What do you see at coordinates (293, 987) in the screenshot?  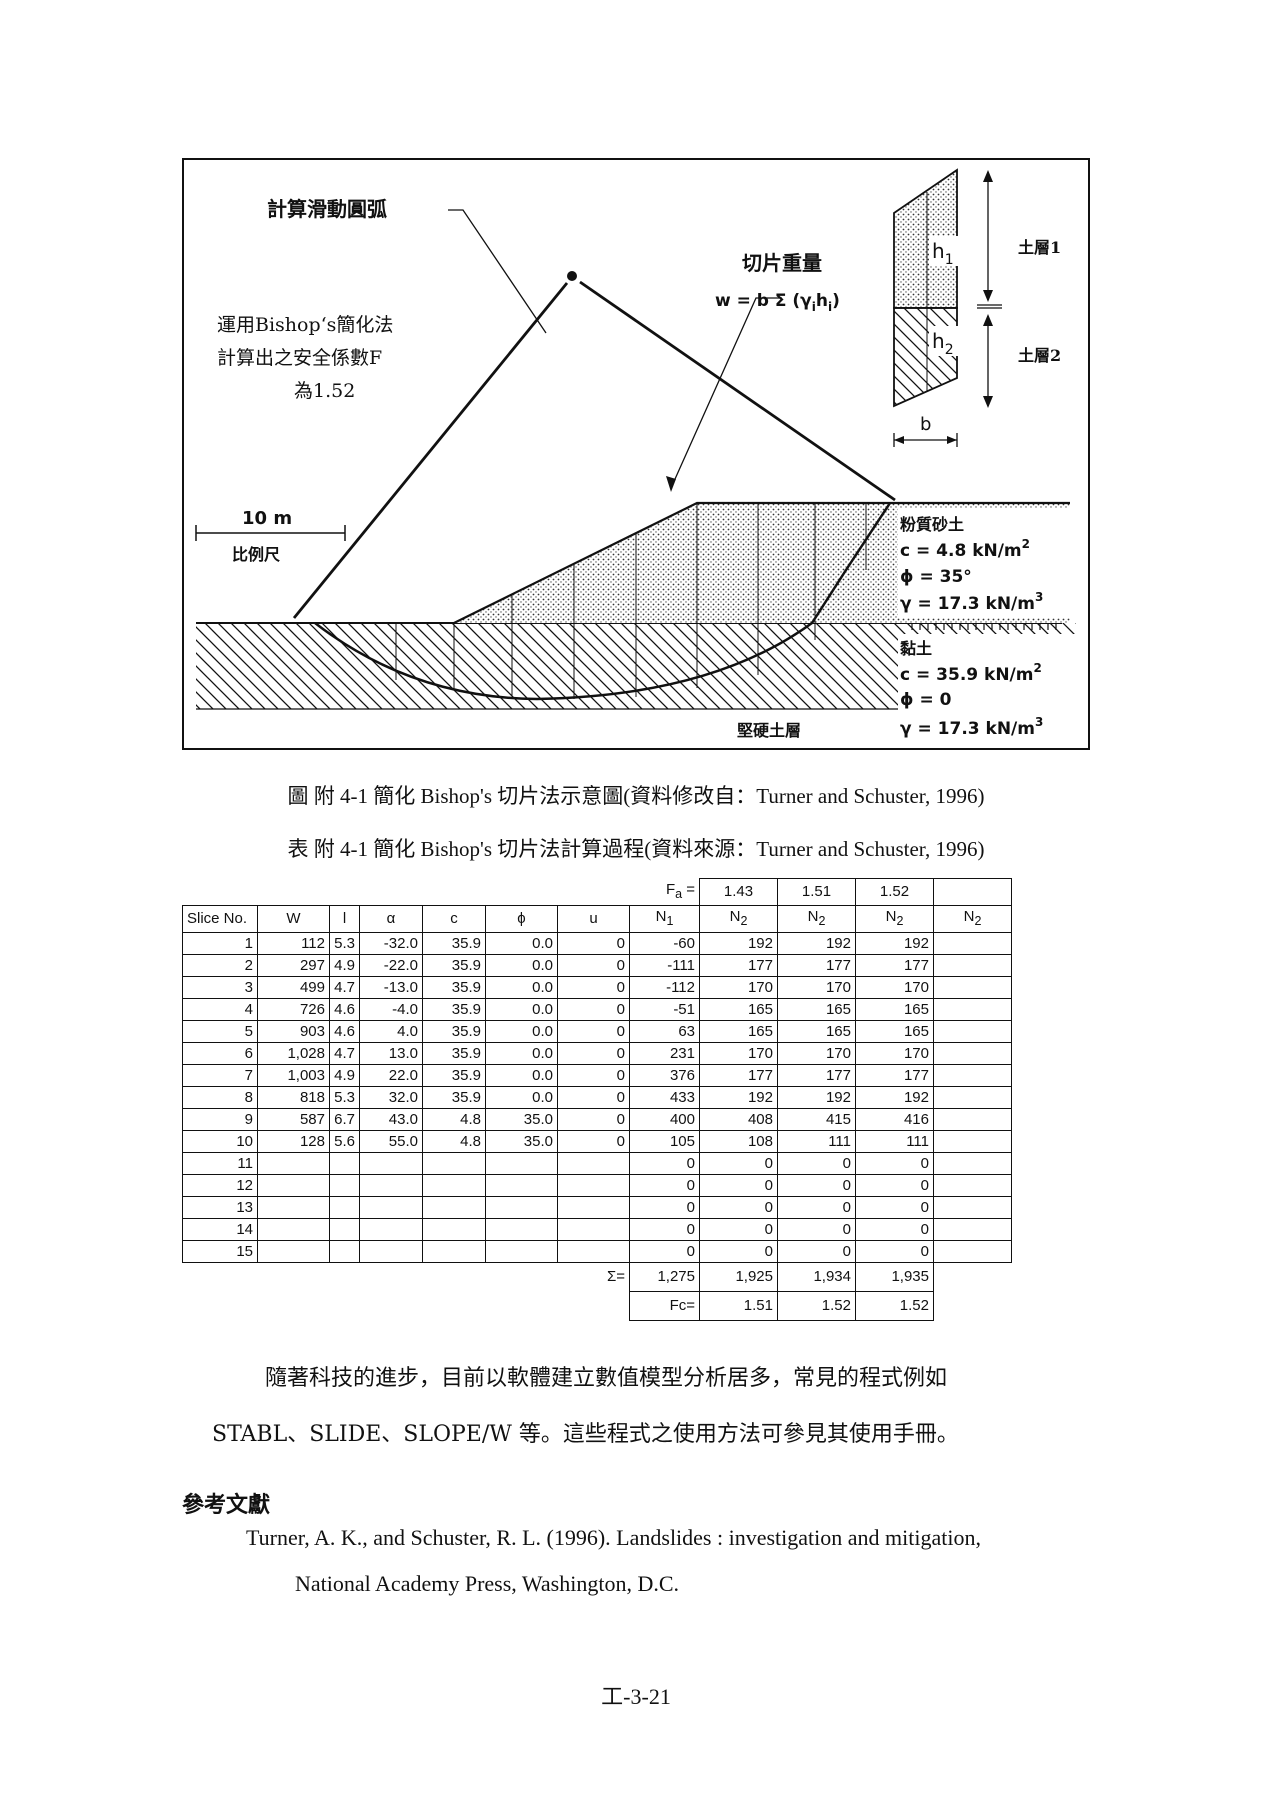 I see `table-cell: 499` at bounding box center [293, 987].